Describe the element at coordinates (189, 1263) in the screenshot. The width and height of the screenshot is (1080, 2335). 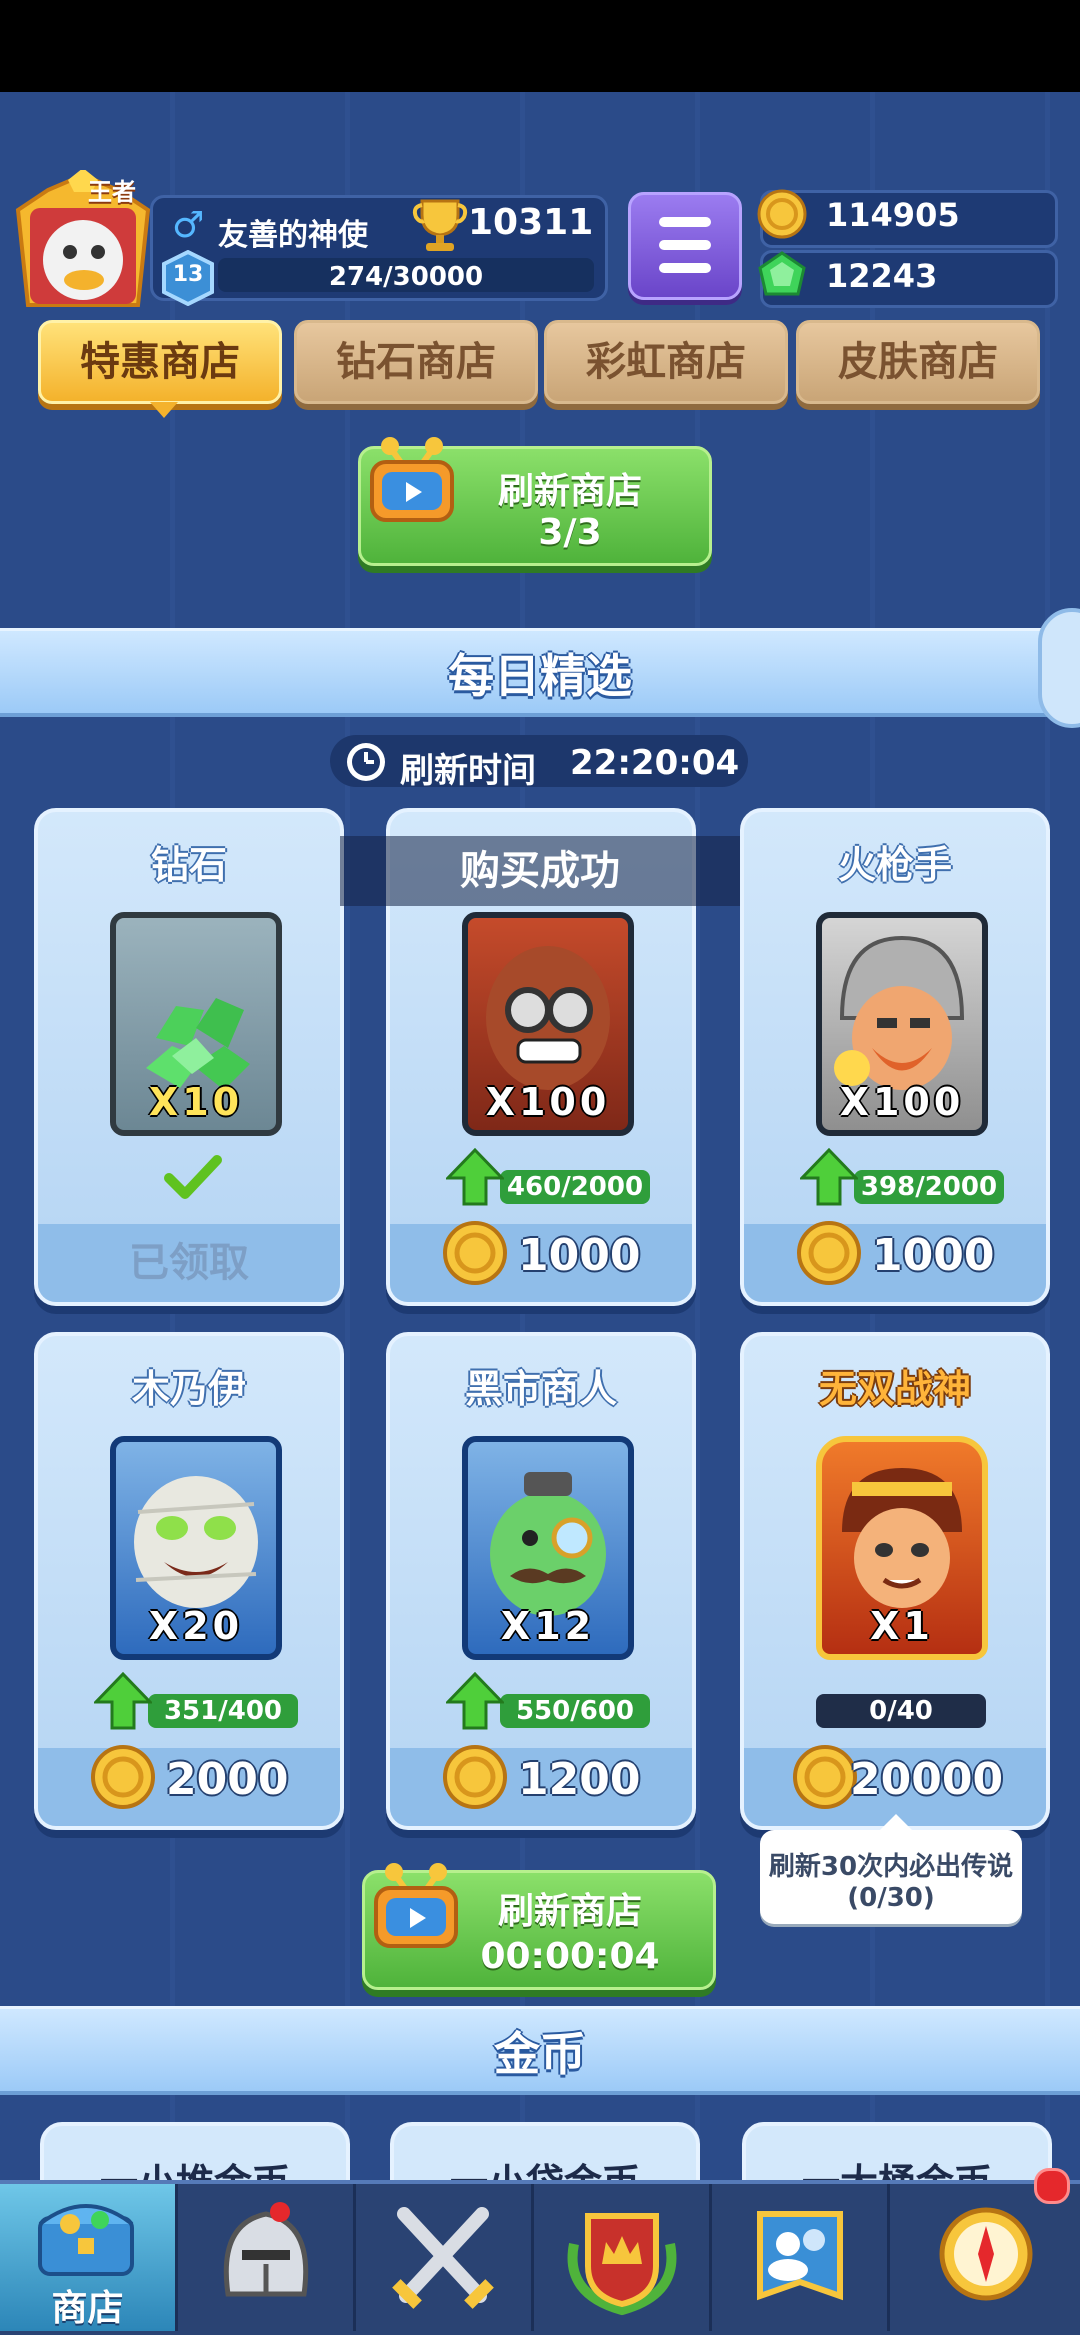
I see `claimed-label: 已领取` at that location.